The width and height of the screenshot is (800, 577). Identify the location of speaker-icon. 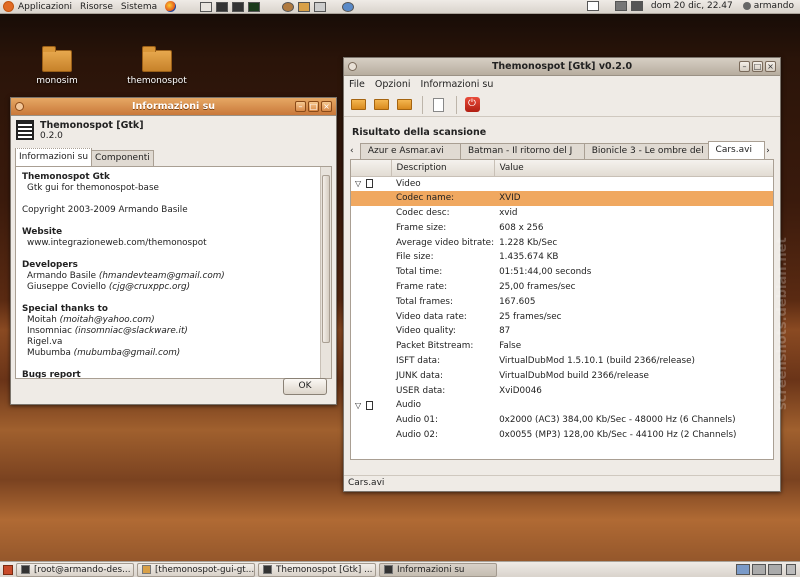
(370, 405).